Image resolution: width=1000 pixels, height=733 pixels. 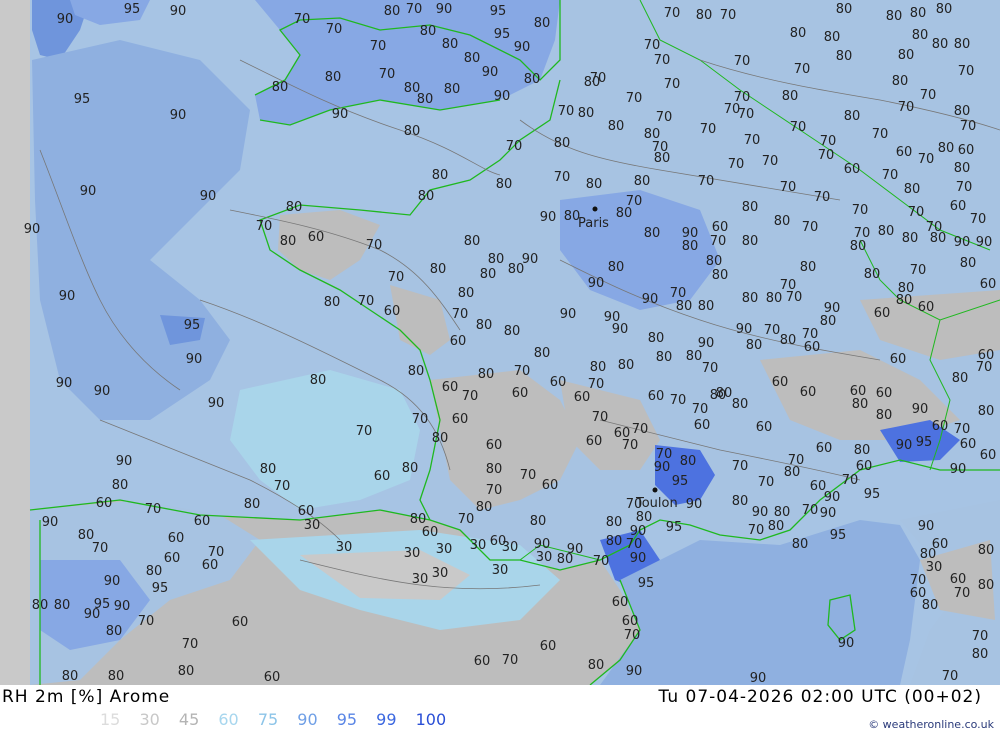 I want to click on city-label-paris: Paris, so click(x=593, y=223).